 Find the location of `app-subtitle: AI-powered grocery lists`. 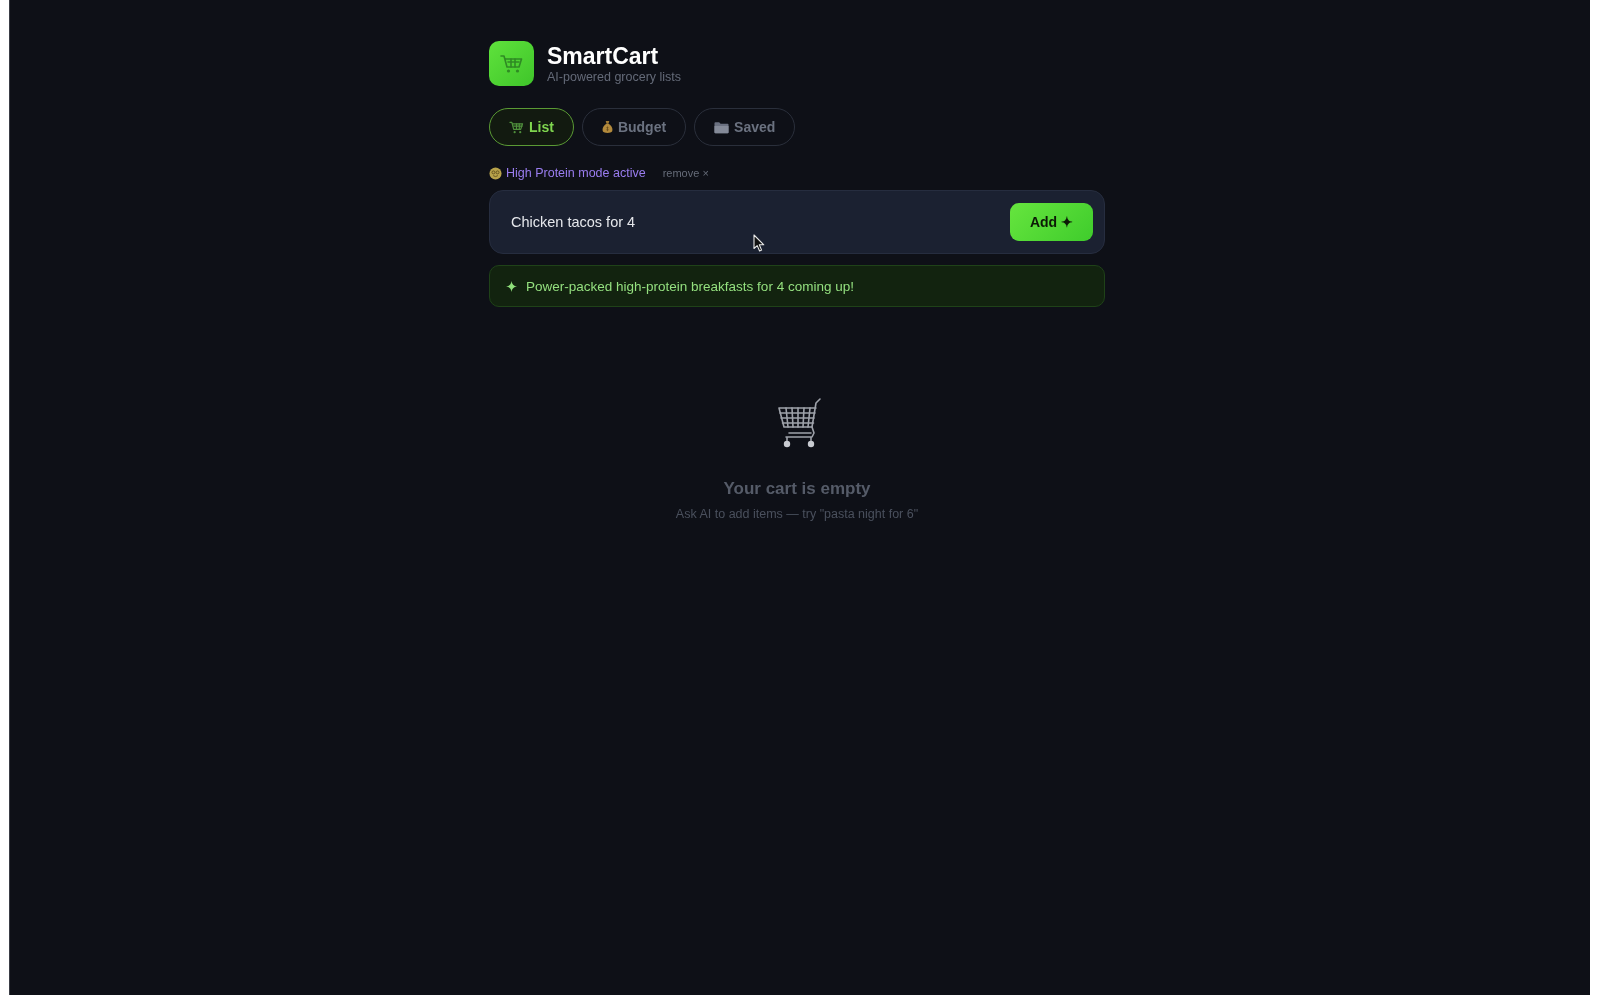

app-subtitle: AI-powered grocery lists is located at coordinates (614, 77).